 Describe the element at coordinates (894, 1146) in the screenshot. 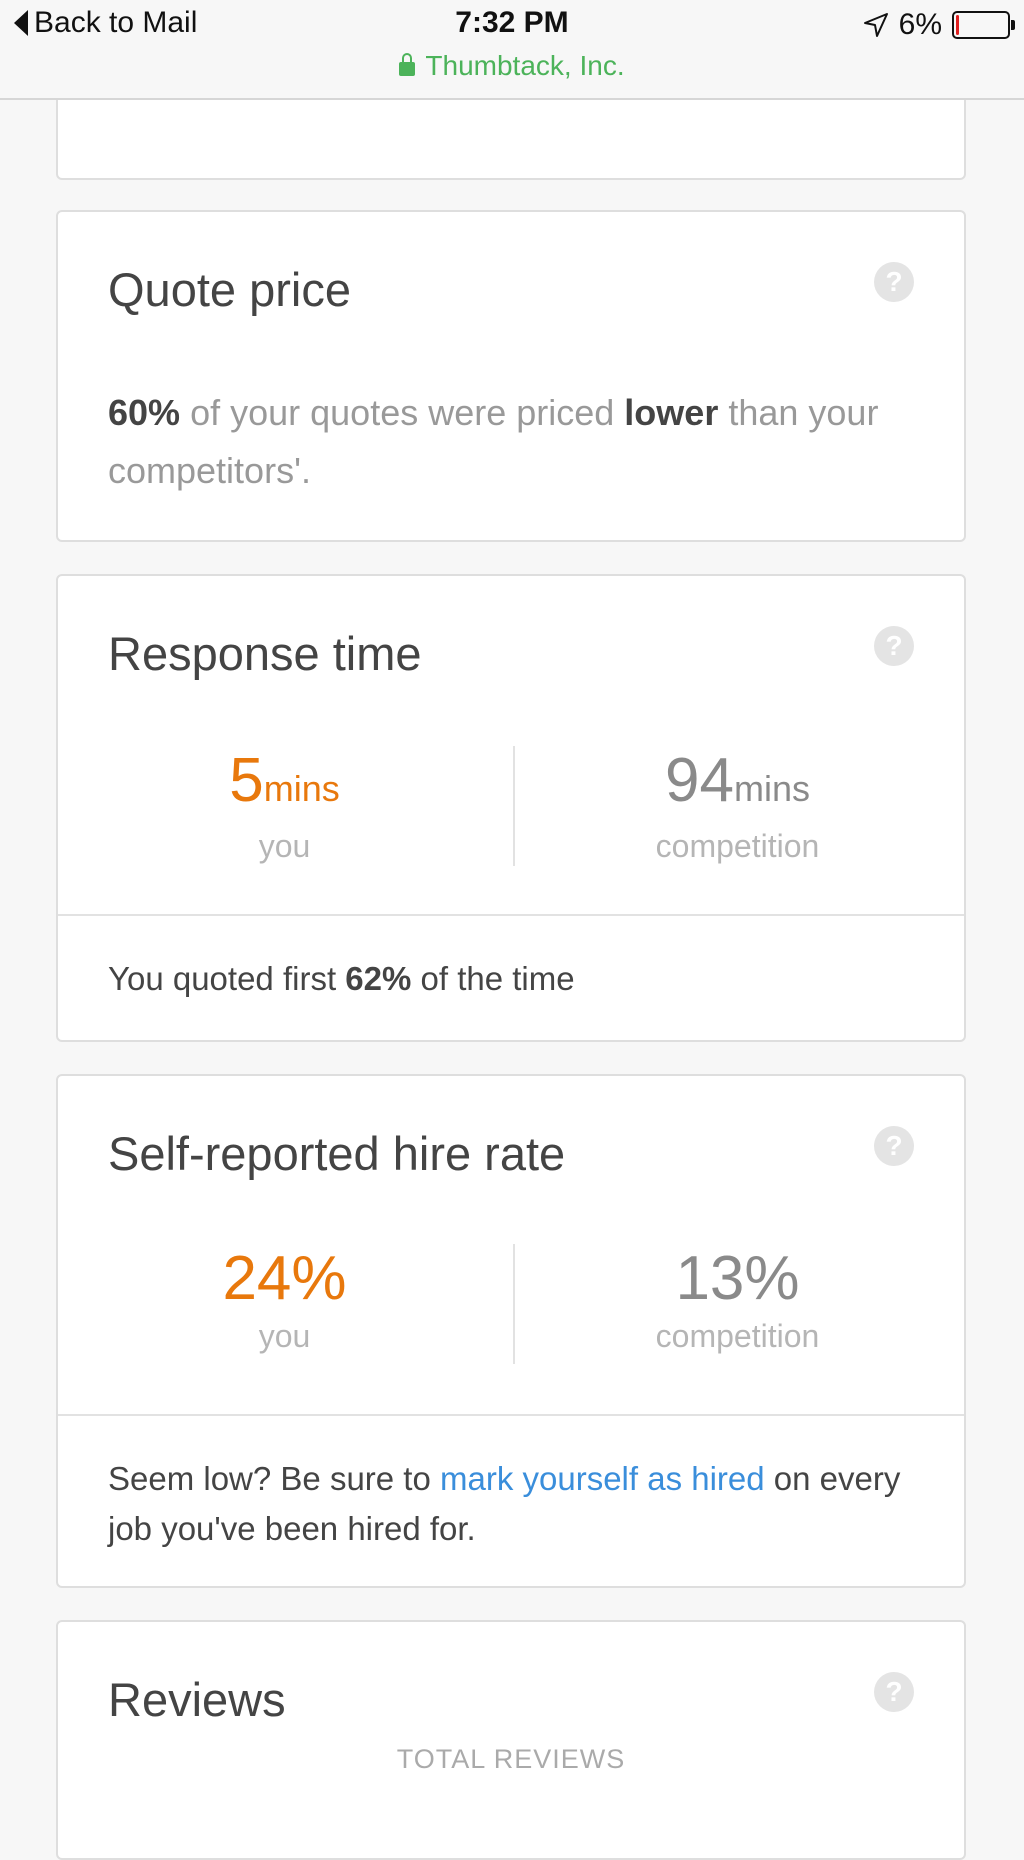

I see `hire-rate-help-icon: ?` at that location.